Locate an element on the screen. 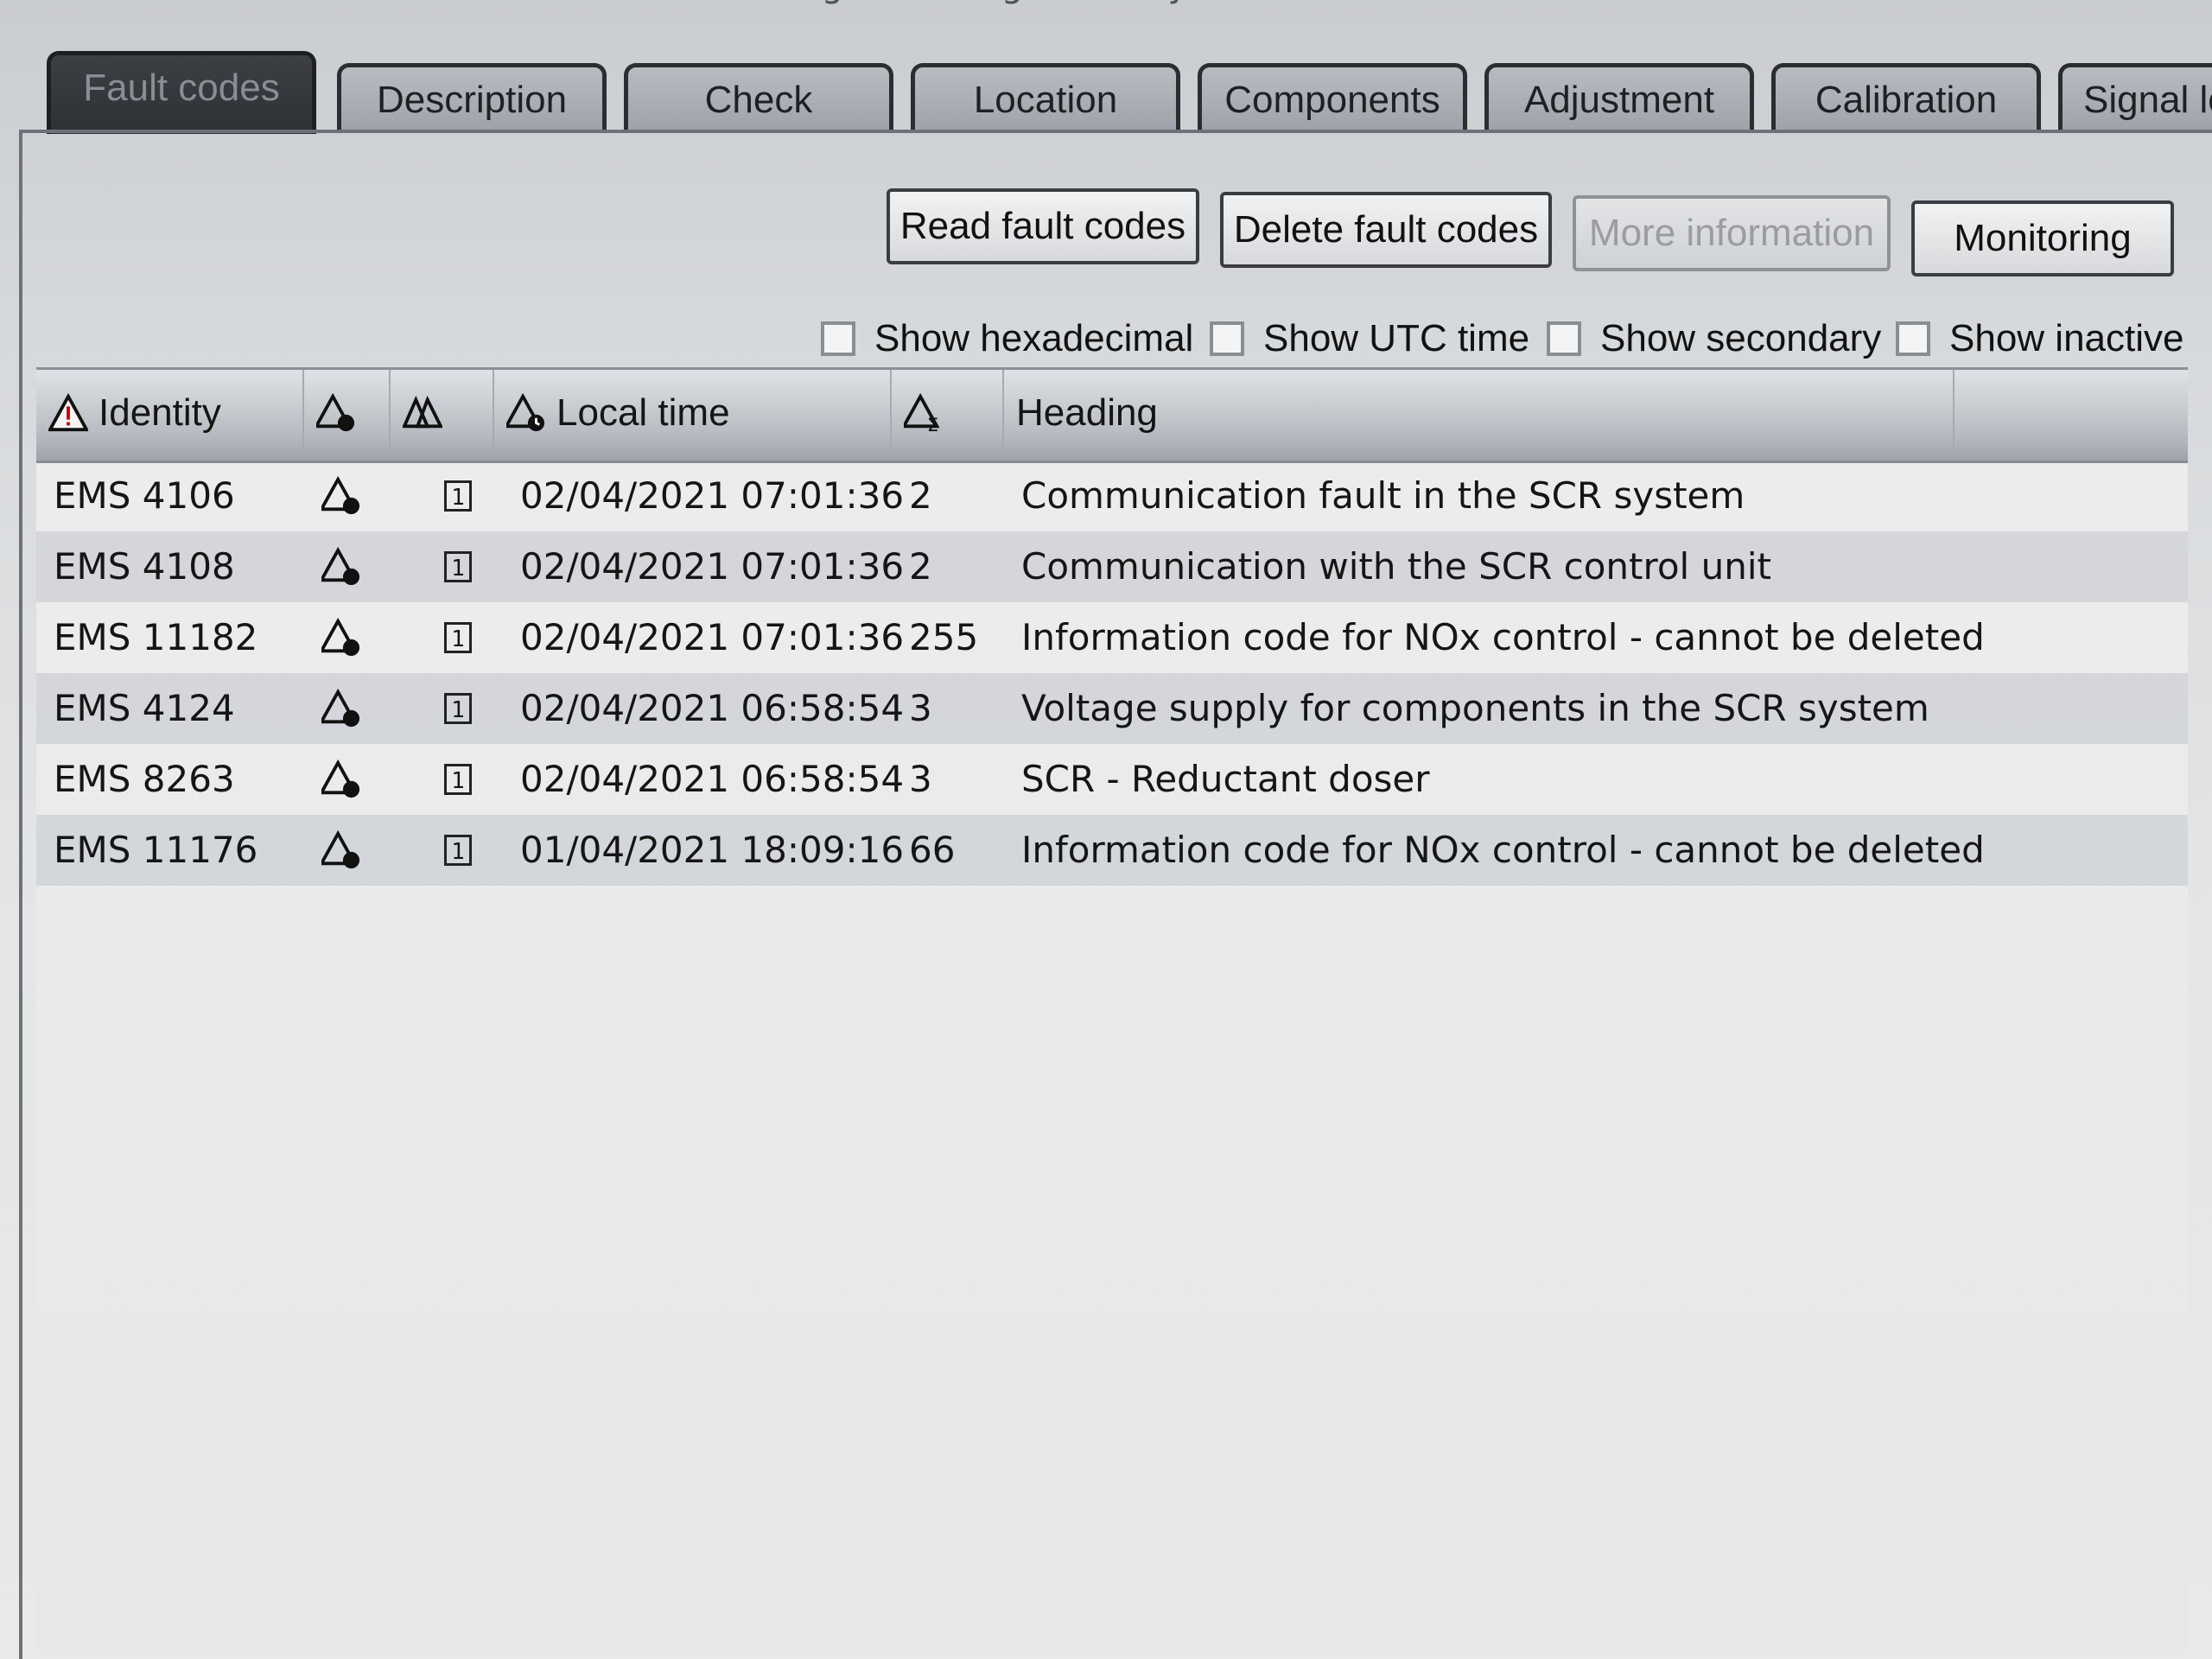 The image size is (2212, 1659). column-header-local-time: Local time is located at coordinates (693, 413).